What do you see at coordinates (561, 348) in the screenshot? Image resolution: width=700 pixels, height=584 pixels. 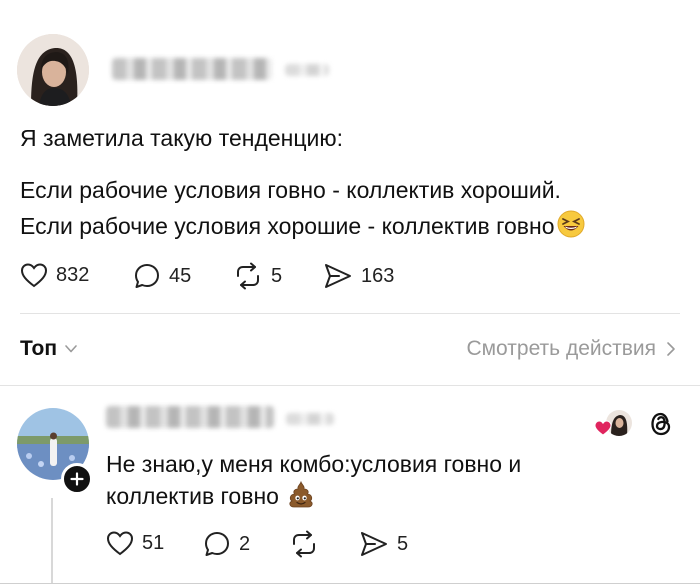 I see `view-activity-label: Смотреть действия` at bounding box center [561, 348].